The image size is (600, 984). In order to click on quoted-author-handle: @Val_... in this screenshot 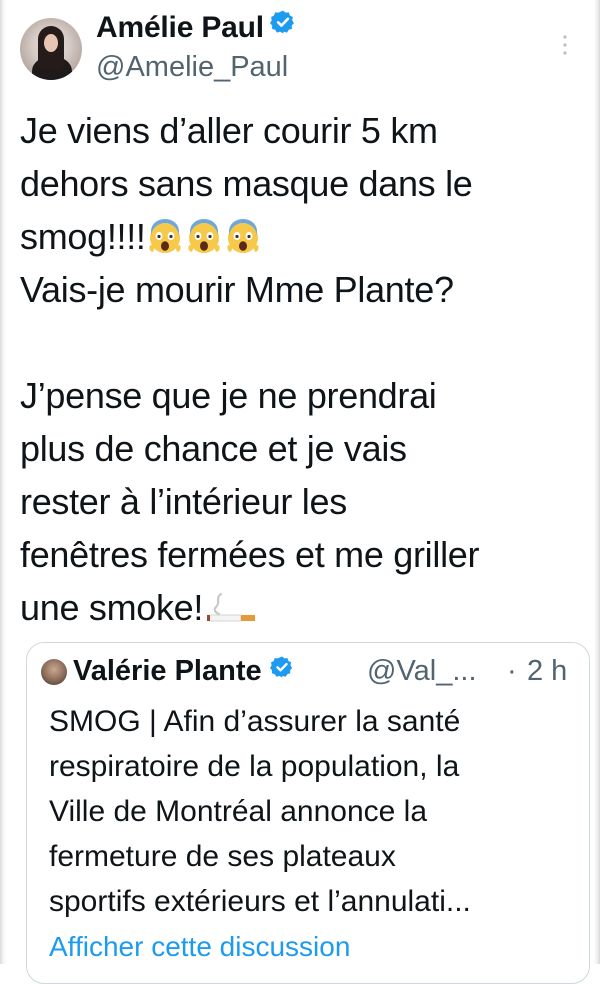, I will do `click(422, 671)`.